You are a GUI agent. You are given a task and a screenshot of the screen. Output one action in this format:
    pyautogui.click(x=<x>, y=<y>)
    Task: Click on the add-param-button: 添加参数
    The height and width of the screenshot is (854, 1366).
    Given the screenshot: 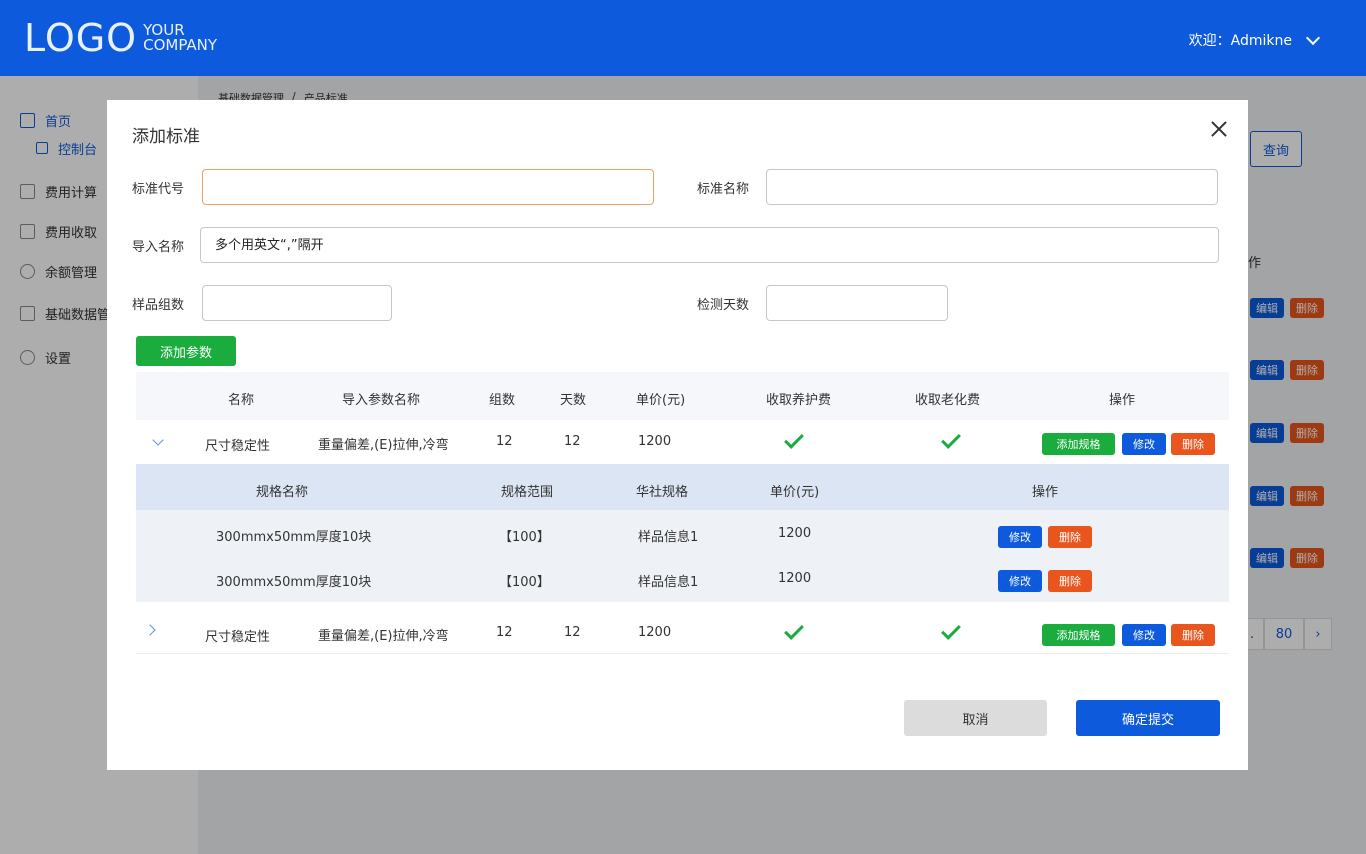 What is the action you would take?
    pyautogui.click(x=186, y=351)
    